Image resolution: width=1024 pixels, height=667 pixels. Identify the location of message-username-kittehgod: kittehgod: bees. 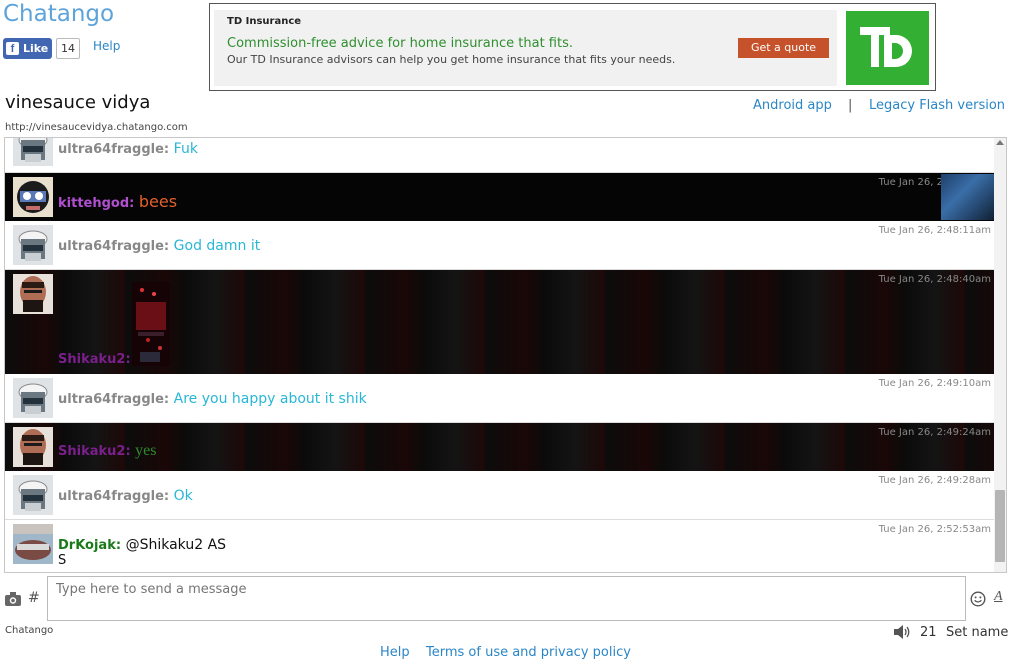
(117, 201).